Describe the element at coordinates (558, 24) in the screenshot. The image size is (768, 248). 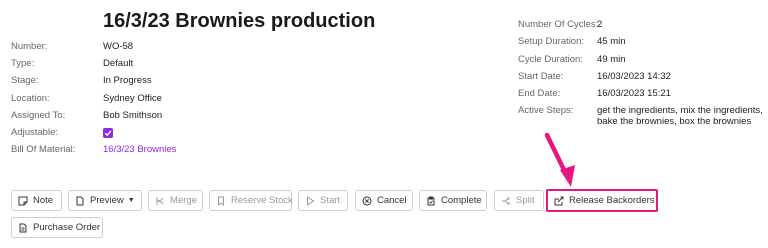
I see `field-label: Number Of Cycles:` at that location.